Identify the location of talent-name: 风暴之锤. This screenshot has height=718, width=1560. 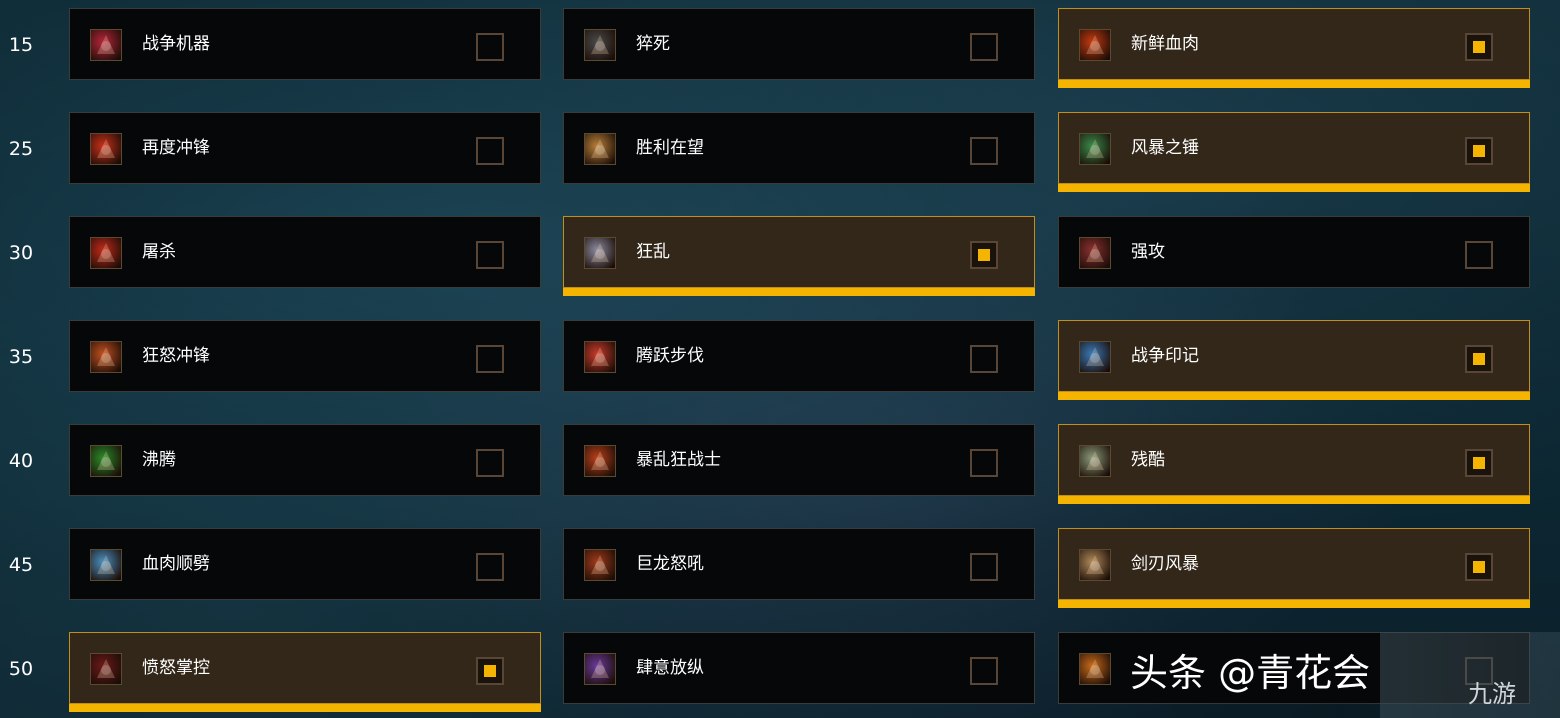
(1165, 148).